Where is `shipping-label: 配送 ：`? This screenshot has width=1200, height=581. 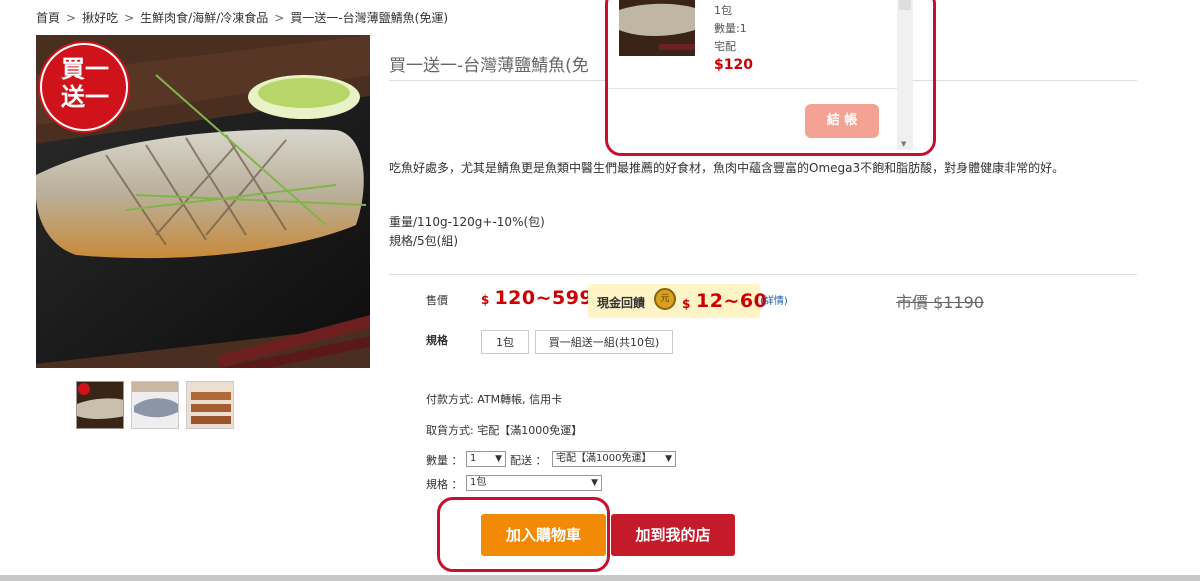 shipping-label: 配送 ： is located at coordinates (528, 460).